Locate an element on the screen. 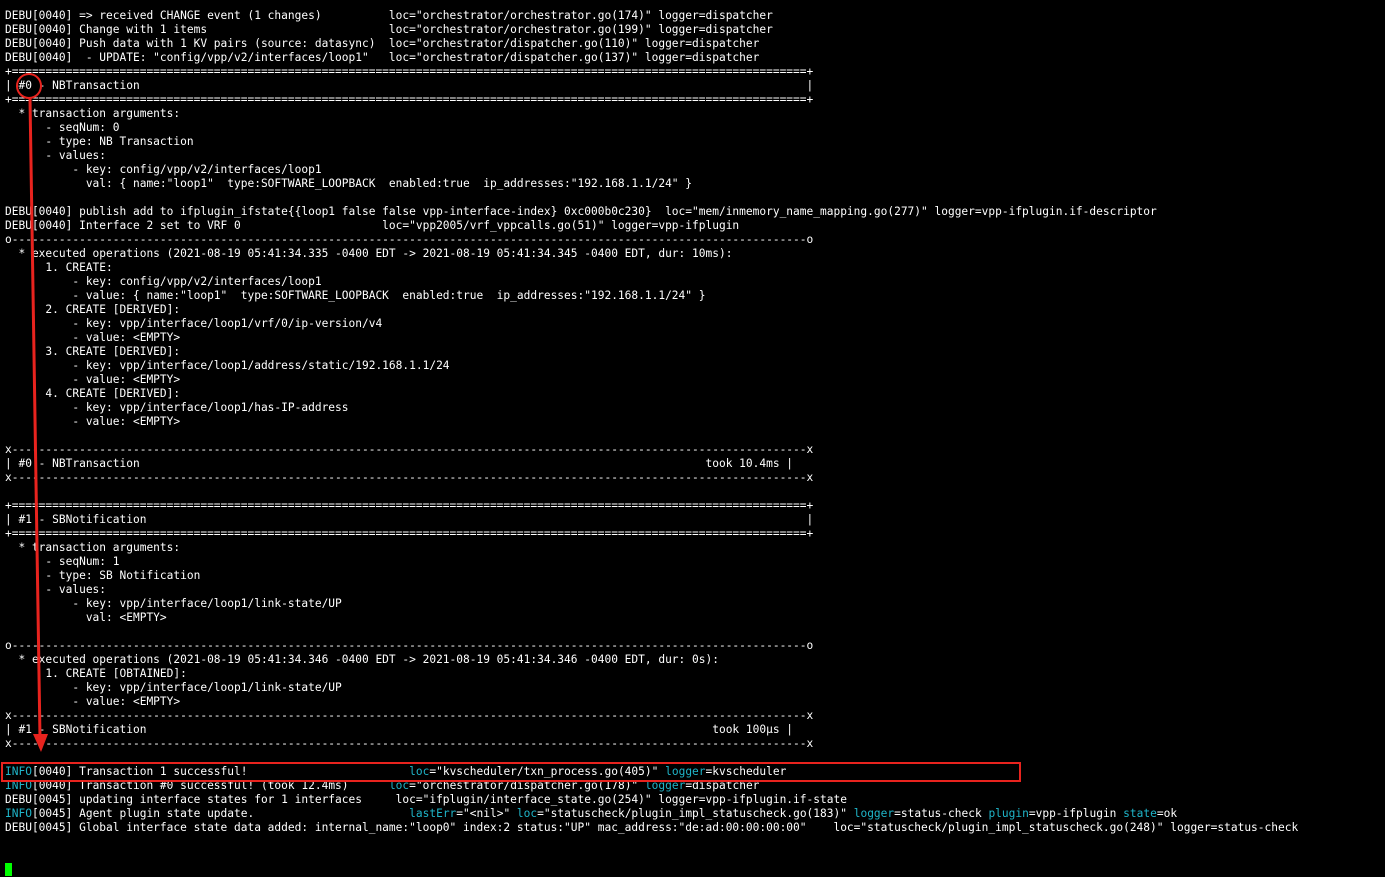  terminal-line: - type: NB Transaction is located at coordinates (99, 142).